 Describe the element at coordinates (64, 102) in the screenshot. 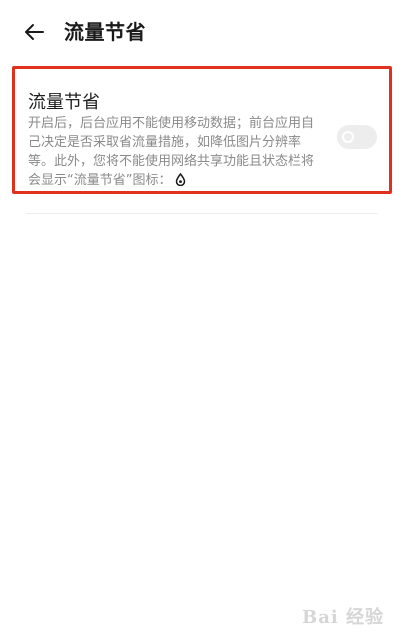

I see `setting-title: 流量节省` at that location.